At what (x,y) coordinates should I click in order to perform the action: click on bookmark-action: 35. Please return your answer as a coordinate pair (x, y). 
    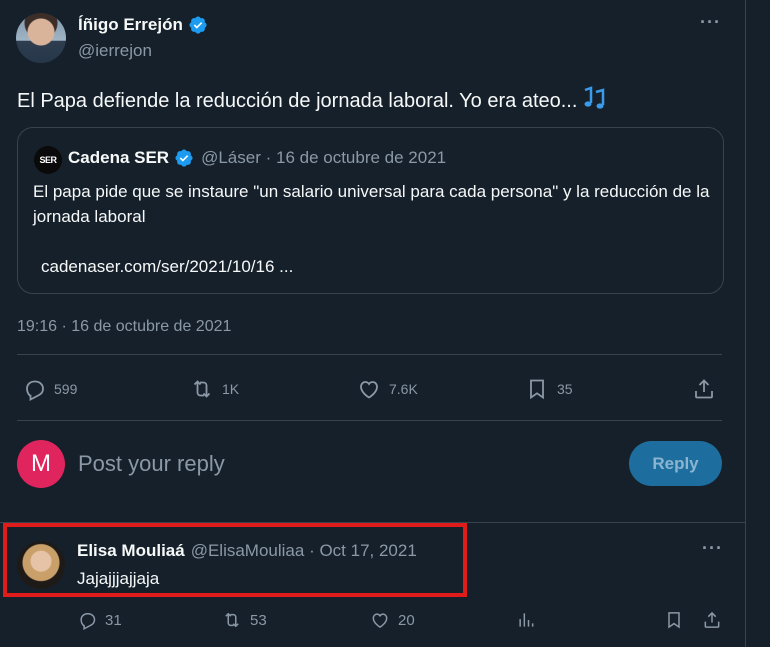
    Looking at the image, I should click on (549, 389).